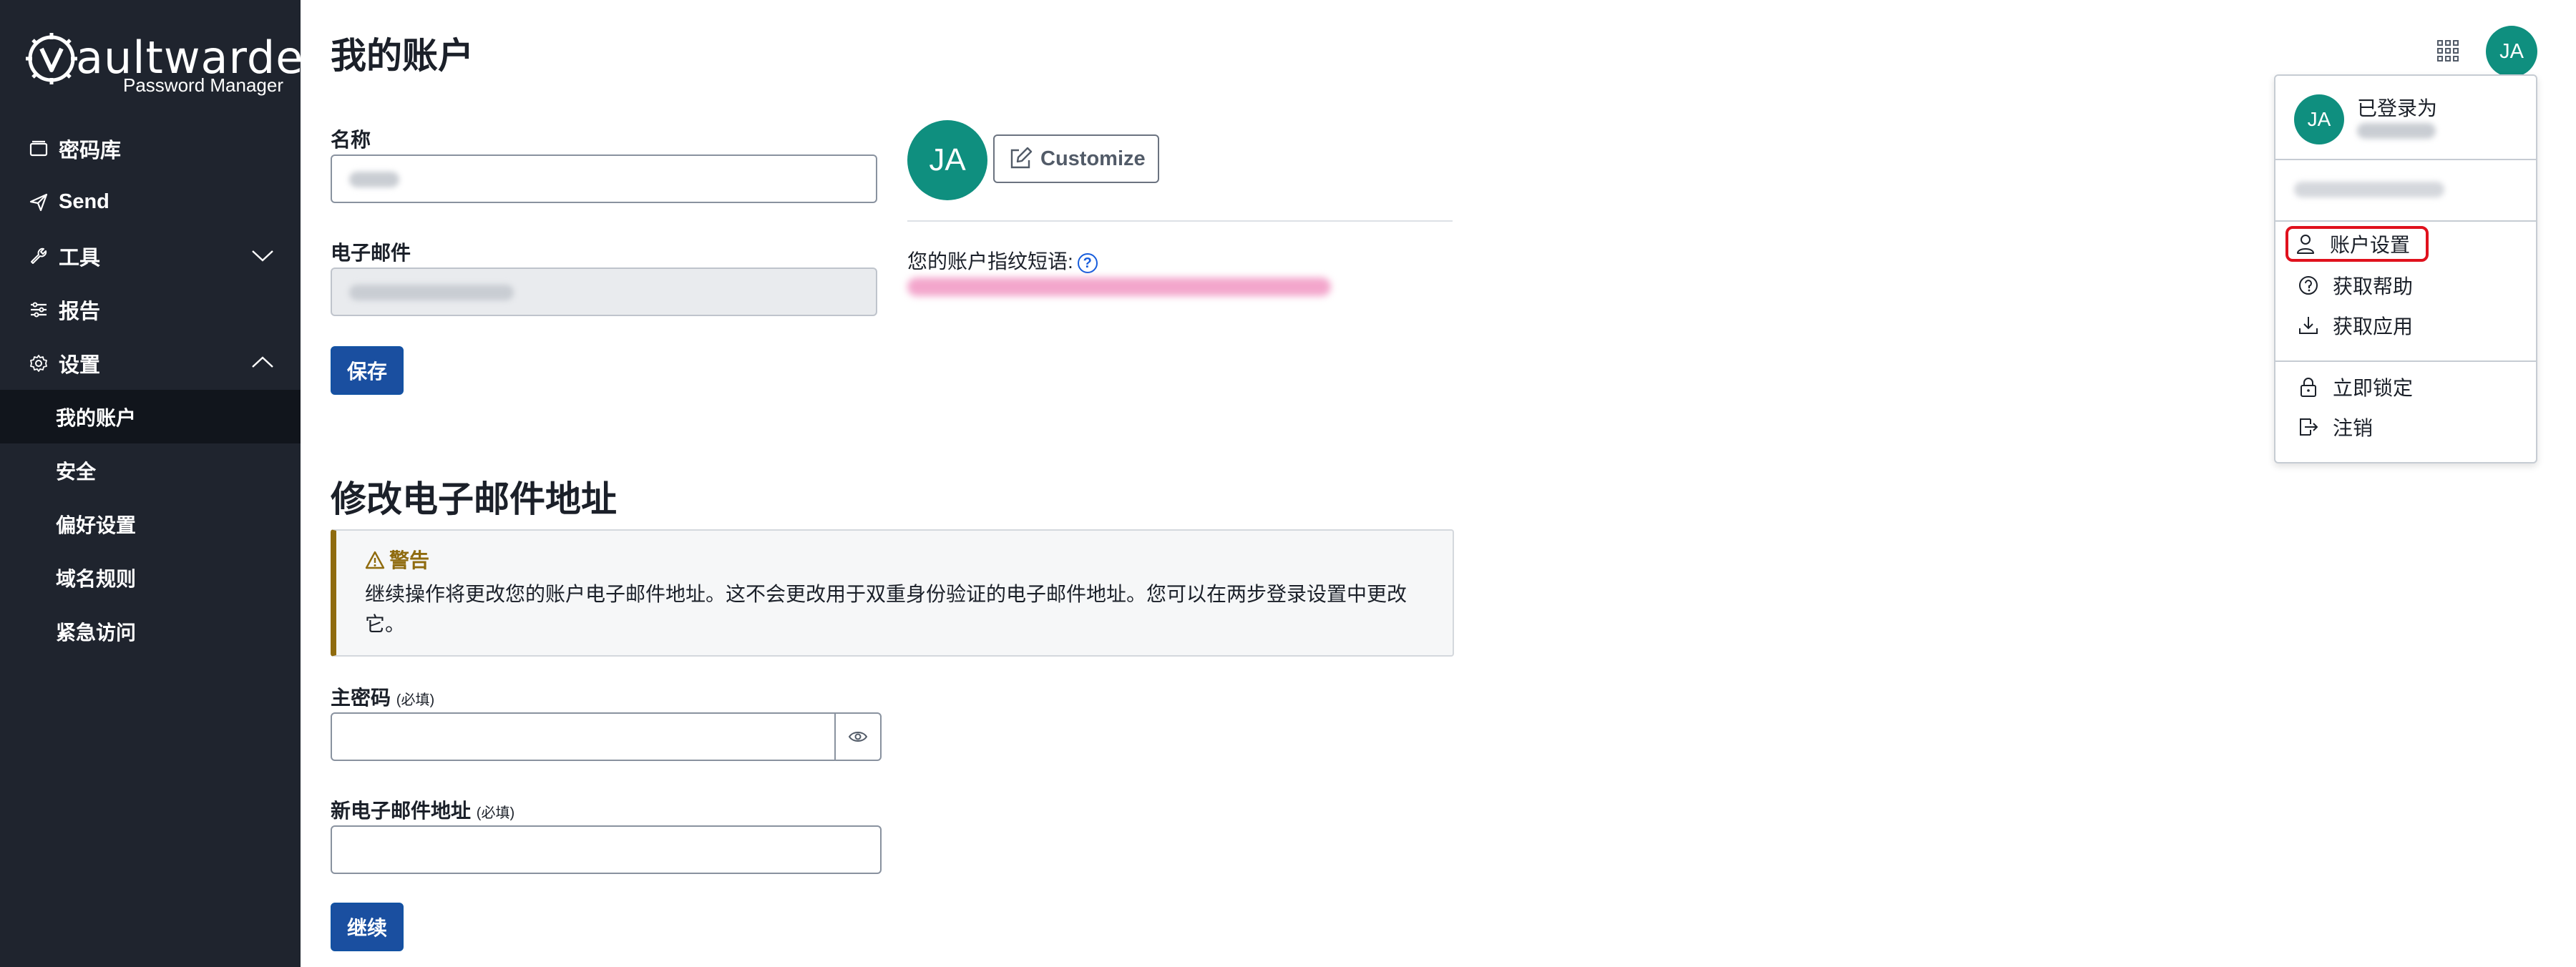 This screenshot has height=967, width=2576. I want to click on master-password-label: 主密码 (必填), so click(382, 696).